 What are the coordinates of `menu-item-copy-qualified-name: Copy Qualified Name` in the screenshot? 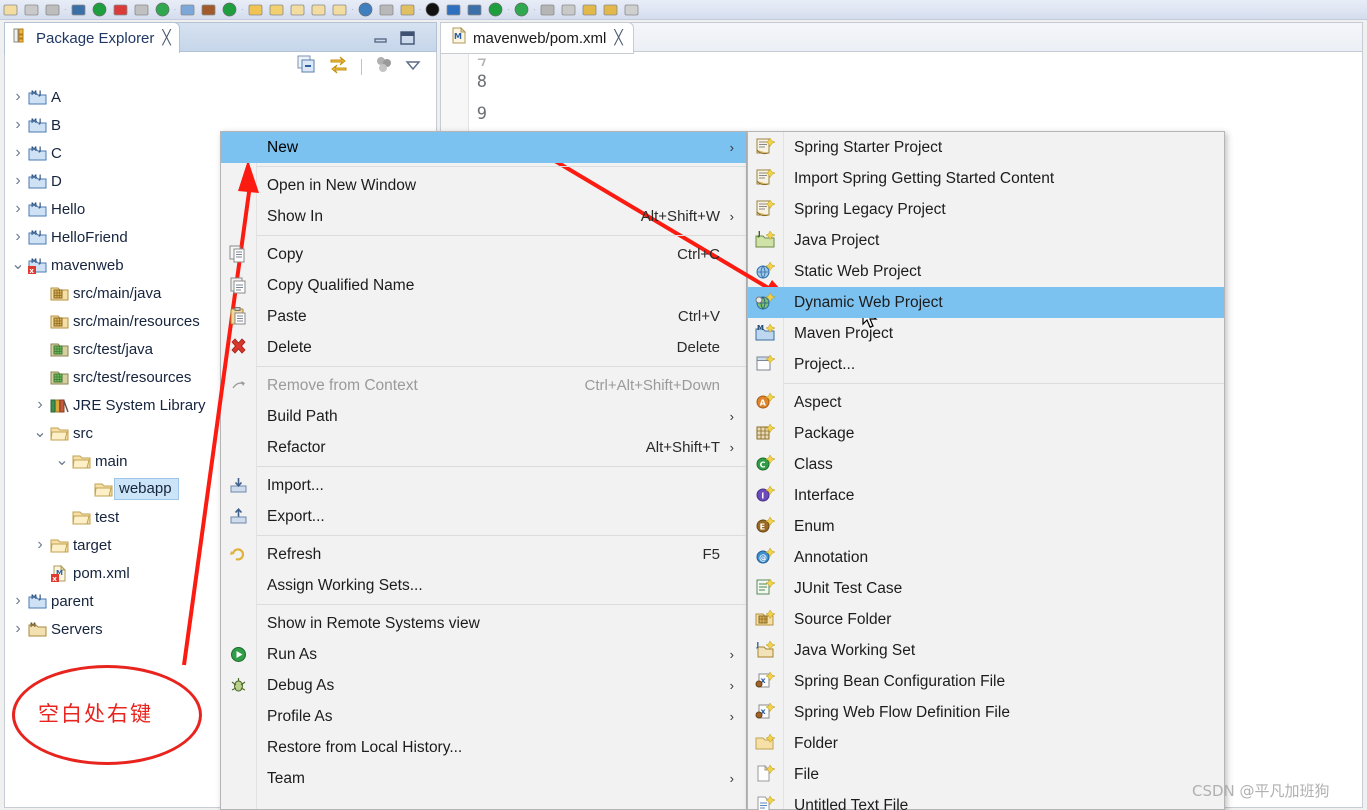 It's located at (483, 285).